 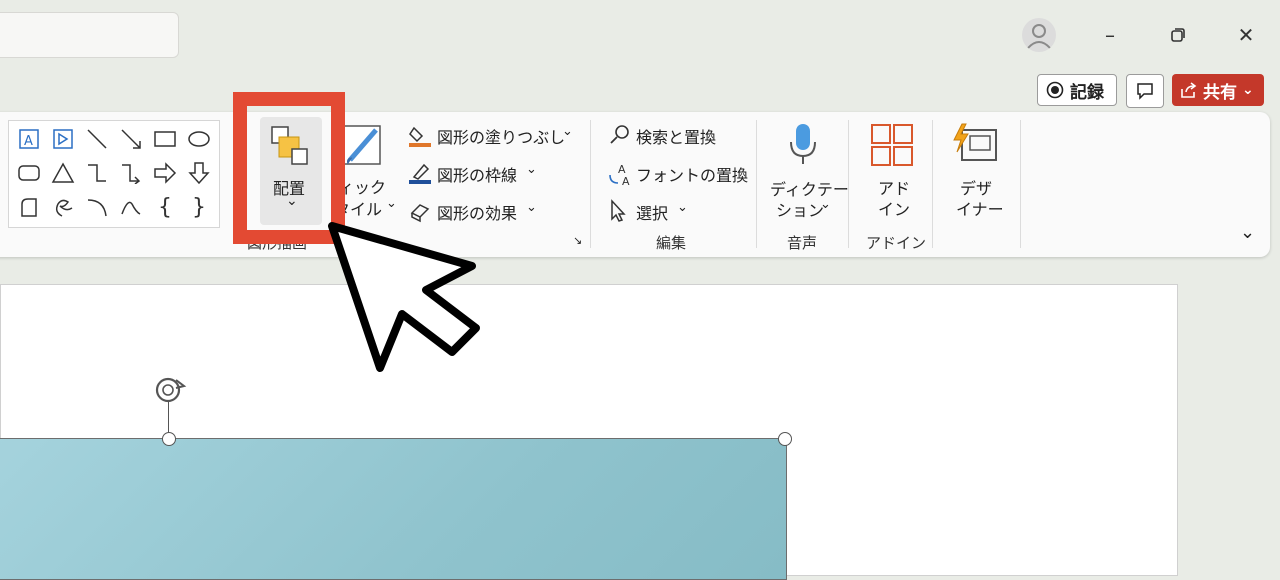 I want to click on close-button: ✕, so click(x=1246, y=35).